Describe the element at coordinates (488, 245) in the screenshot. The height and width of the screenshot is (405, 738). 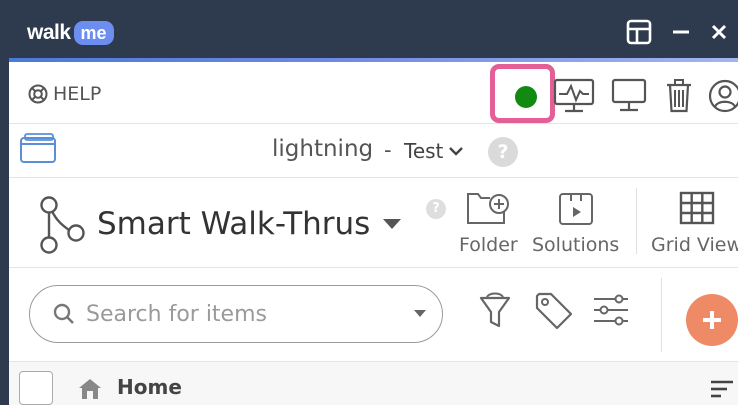
I see `folder-label: Folder` at that location.